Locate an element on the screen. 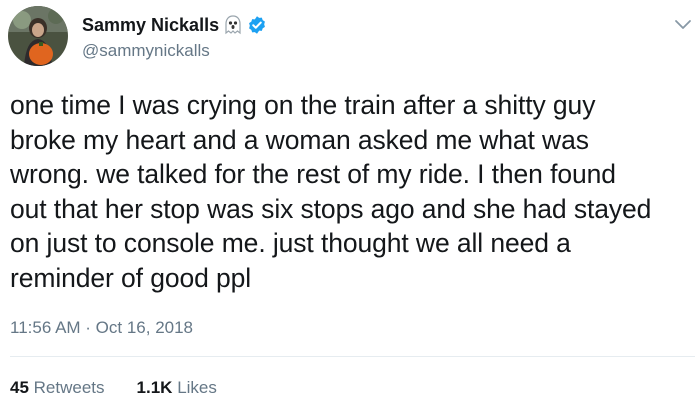 This screenshot has width=700, height=409. likes-label: Likes is located at coordinates (197, 387).